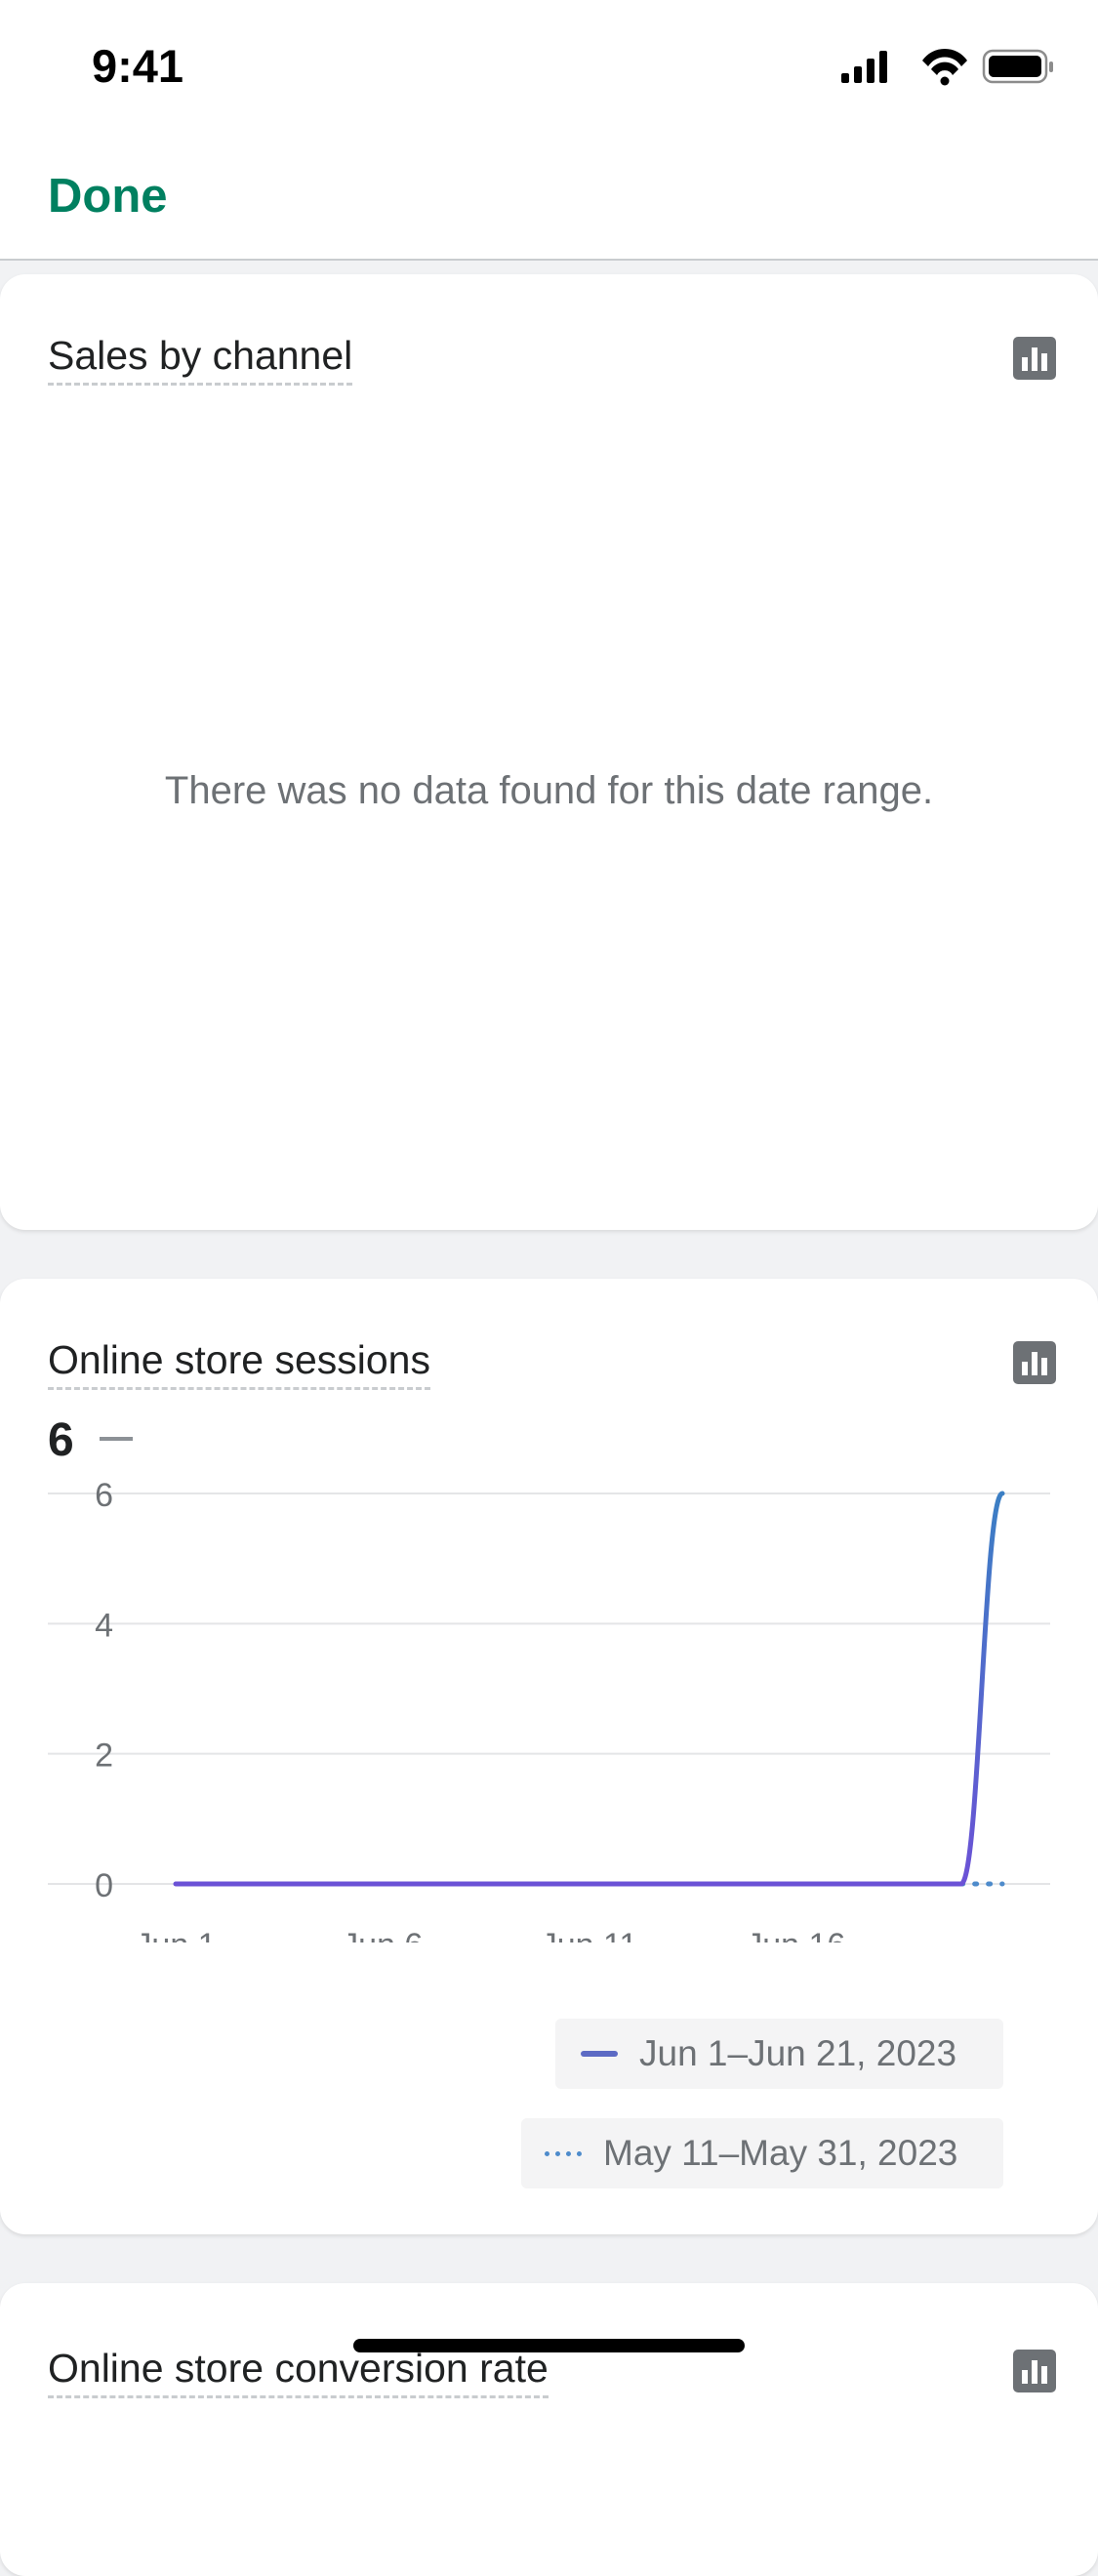 The height and width of the screenshot is (2576, 1098). What do you see at coordinates (239, 1363) in the screenshot?
I see `online-store-sessions-title: Online store sessions` at bounding box center [239, 1363].